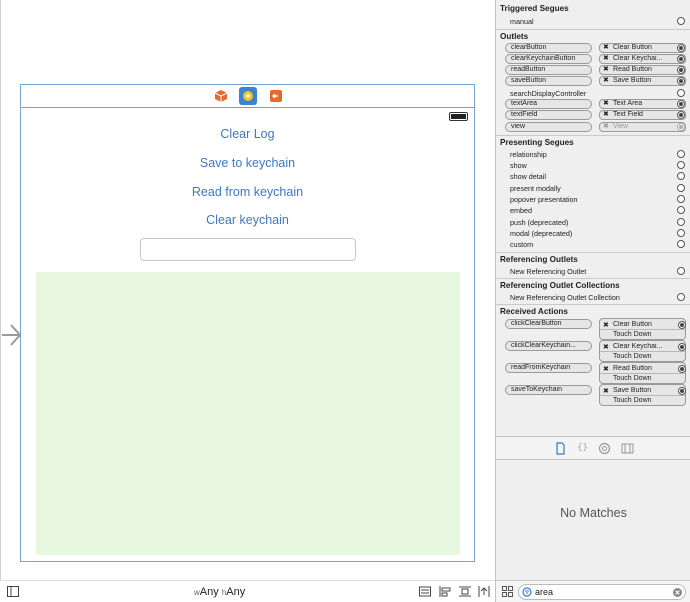 The width and height of the screenshot is (690, 602). I want to click on size-class-selector: wAny hAny, so click(219, 592).